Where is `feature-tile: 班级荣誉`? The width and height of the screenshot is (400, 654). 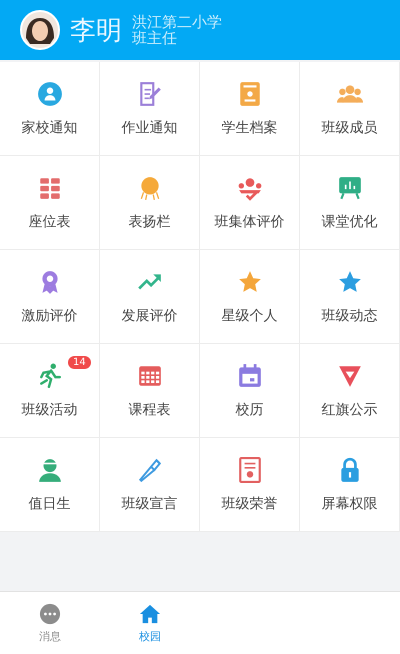 feature-tile: 班级荣誉 is located at coordinates (250, 485).